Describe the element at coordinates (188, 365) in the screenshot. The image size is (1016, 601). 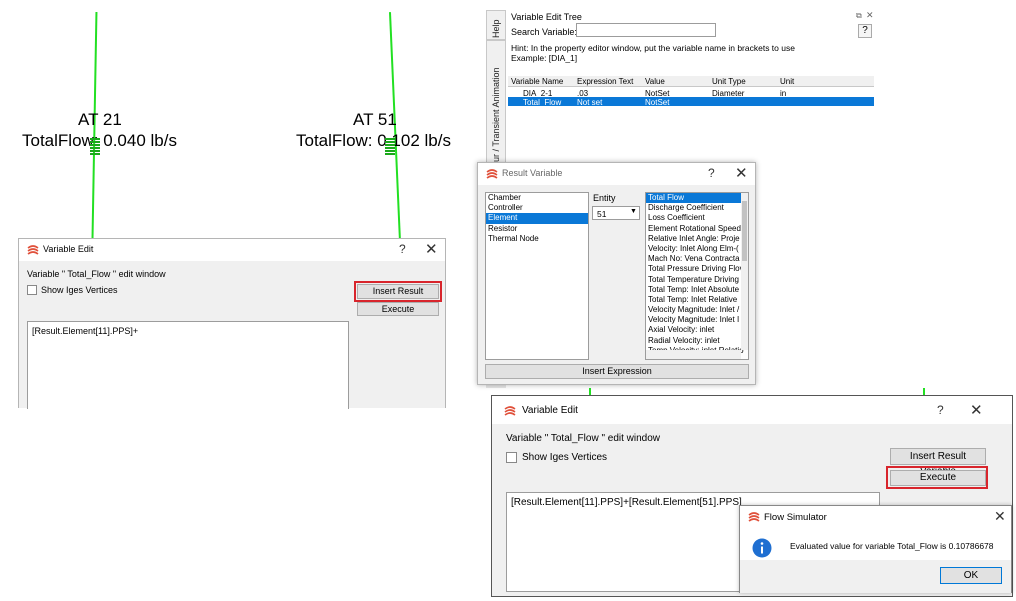
I see `expression-textarea: [Result.Element[11].PPS]+` at that location.